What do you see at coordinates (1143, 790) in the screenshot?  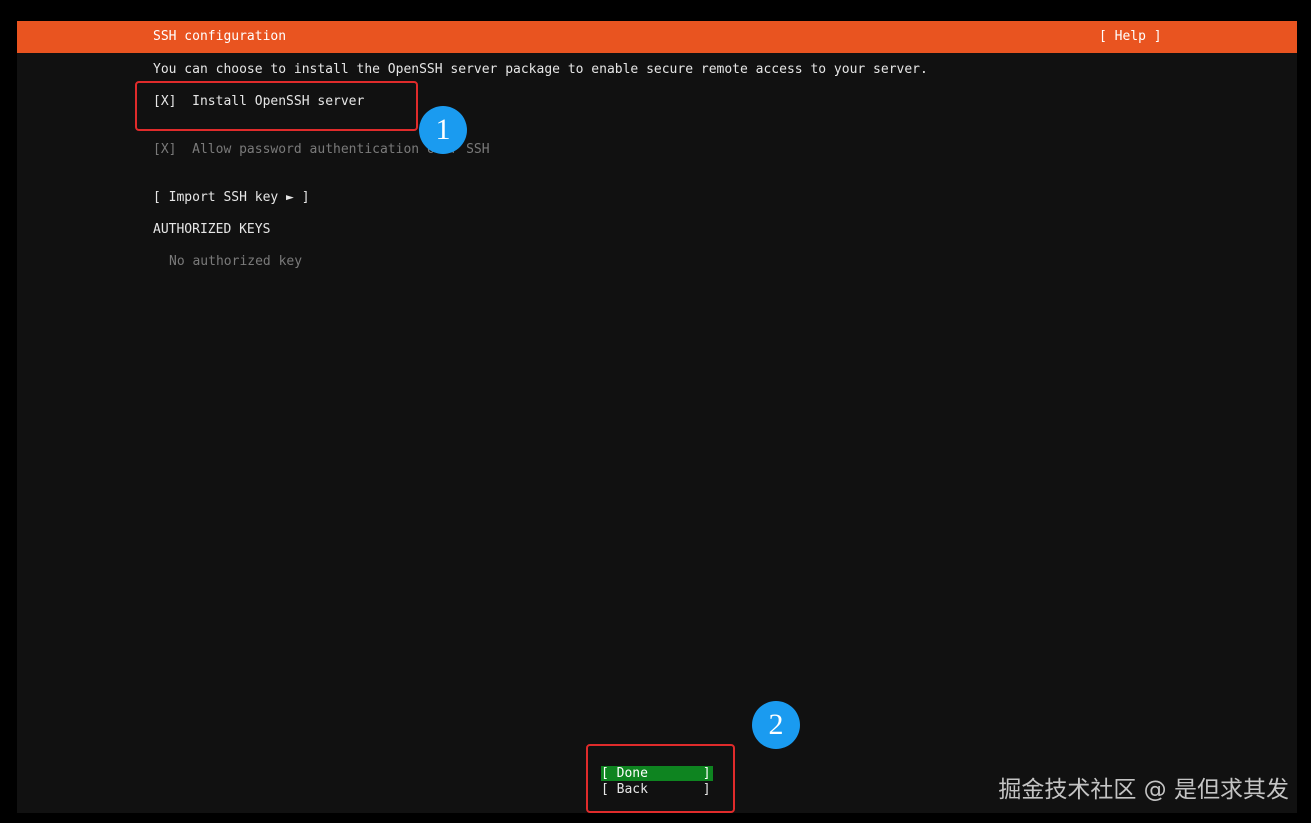 I see `watermark: 掘金技术社区 @ 是但求其发` at bounding box center [1143, 790].